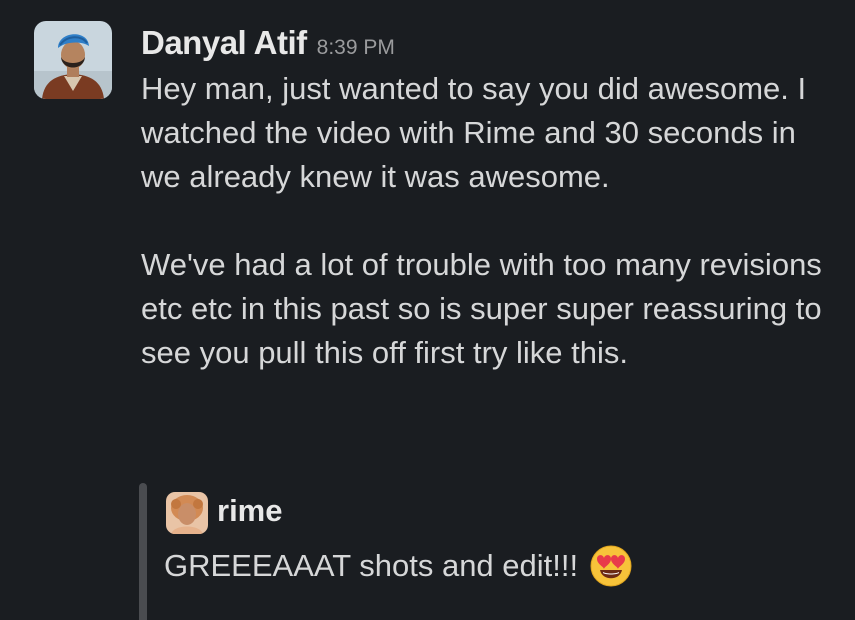 This screenshot has width=855, height=620. What do you see at coordinates (611, 566) in the screenshot?
I see `heart-eyes-emoji-icon` at bounding box center [611, 566].